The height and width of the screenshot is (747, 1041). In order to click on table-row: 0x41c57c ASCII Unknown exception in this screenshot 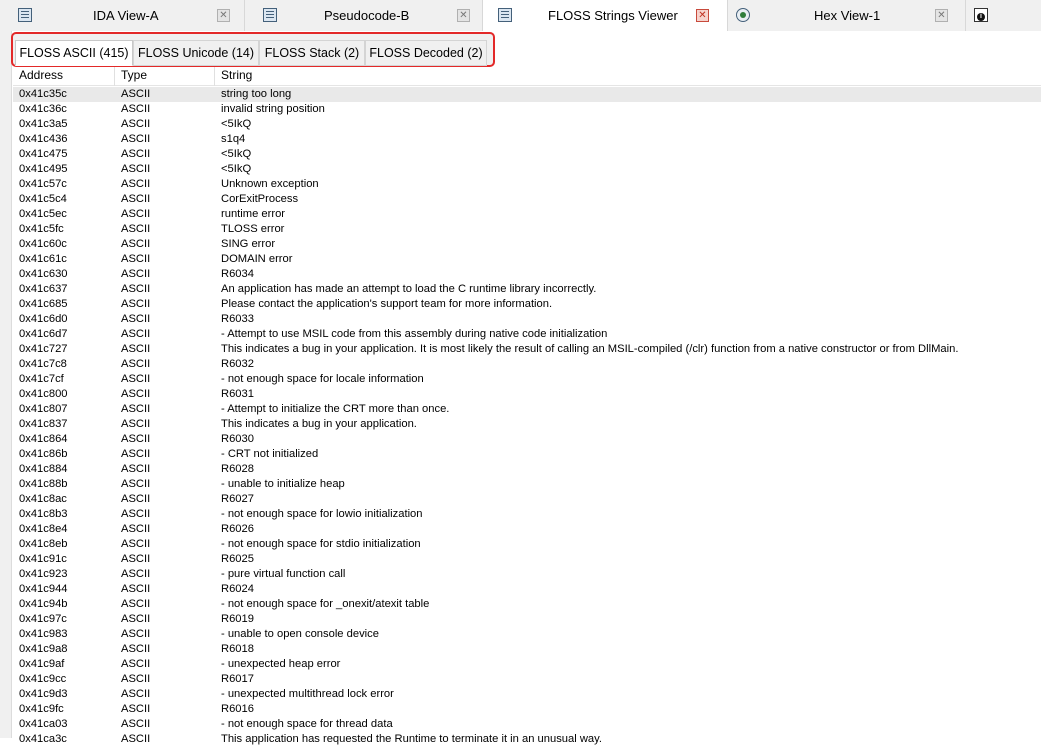, I will do `click(527, 184)`.